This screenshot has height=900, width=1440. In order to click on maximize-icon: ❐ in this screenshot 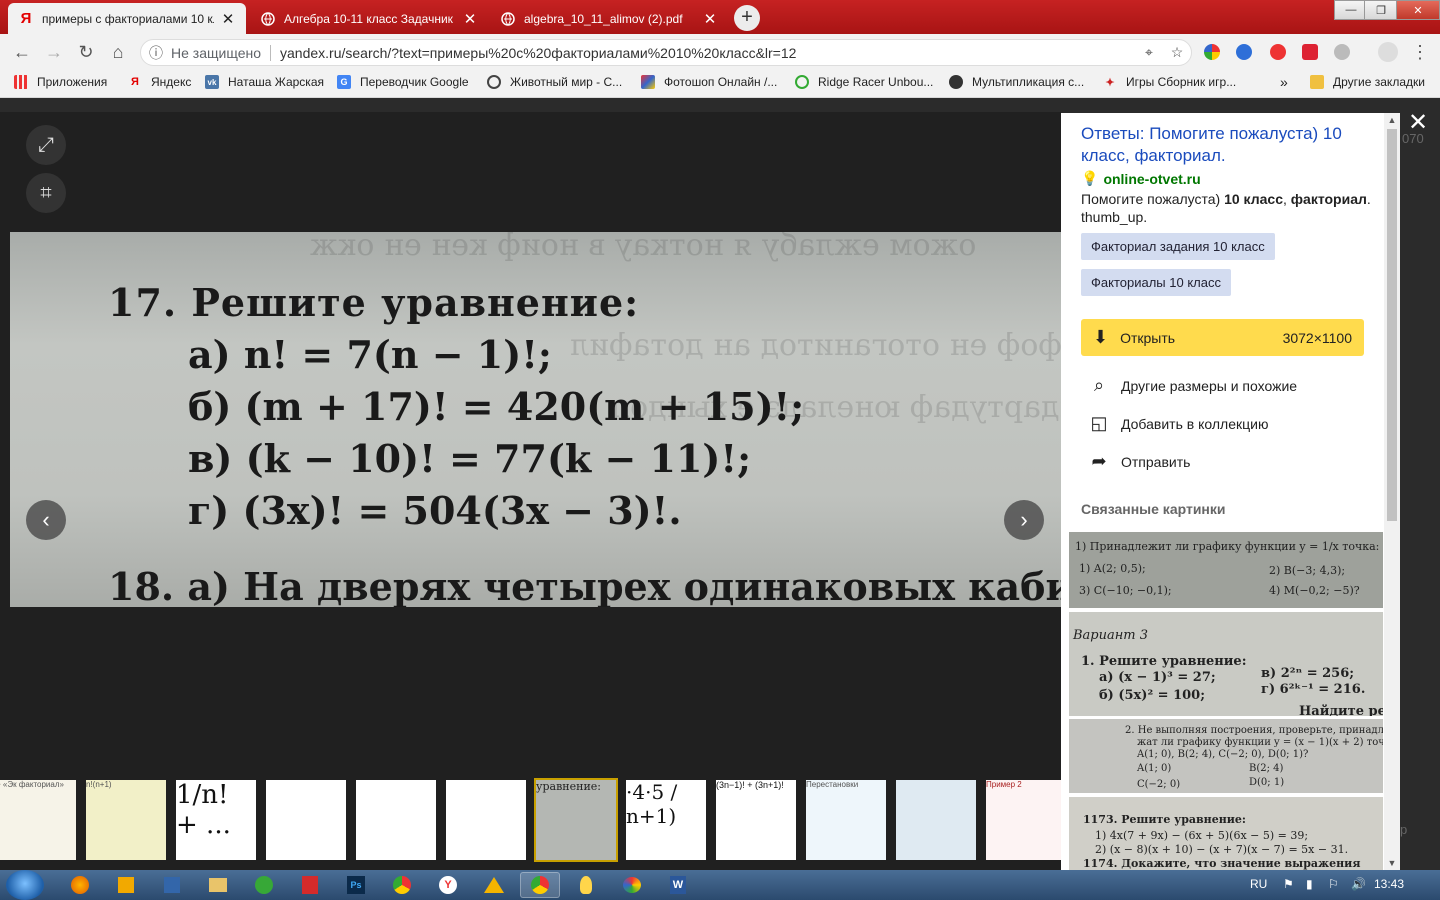, I will do `click(1381, 10)`.